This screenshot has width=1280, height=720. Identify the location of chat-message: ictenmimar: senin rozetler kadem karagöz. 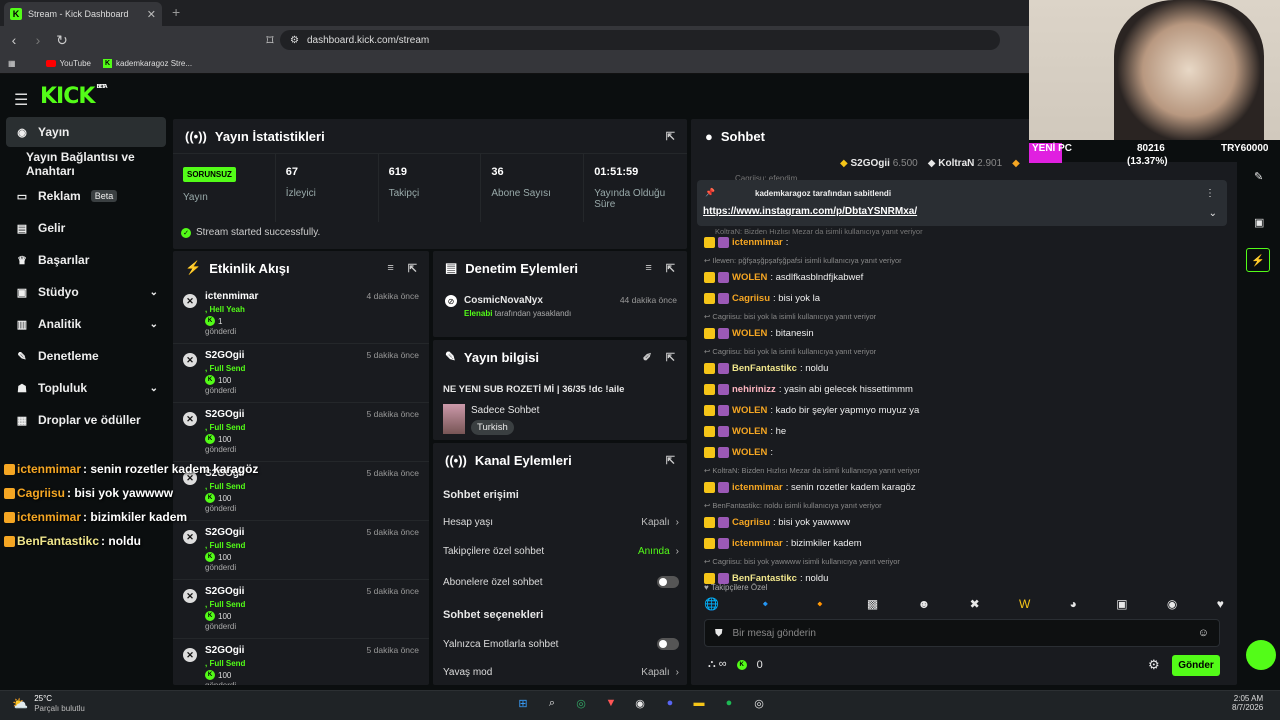
(810, 487).